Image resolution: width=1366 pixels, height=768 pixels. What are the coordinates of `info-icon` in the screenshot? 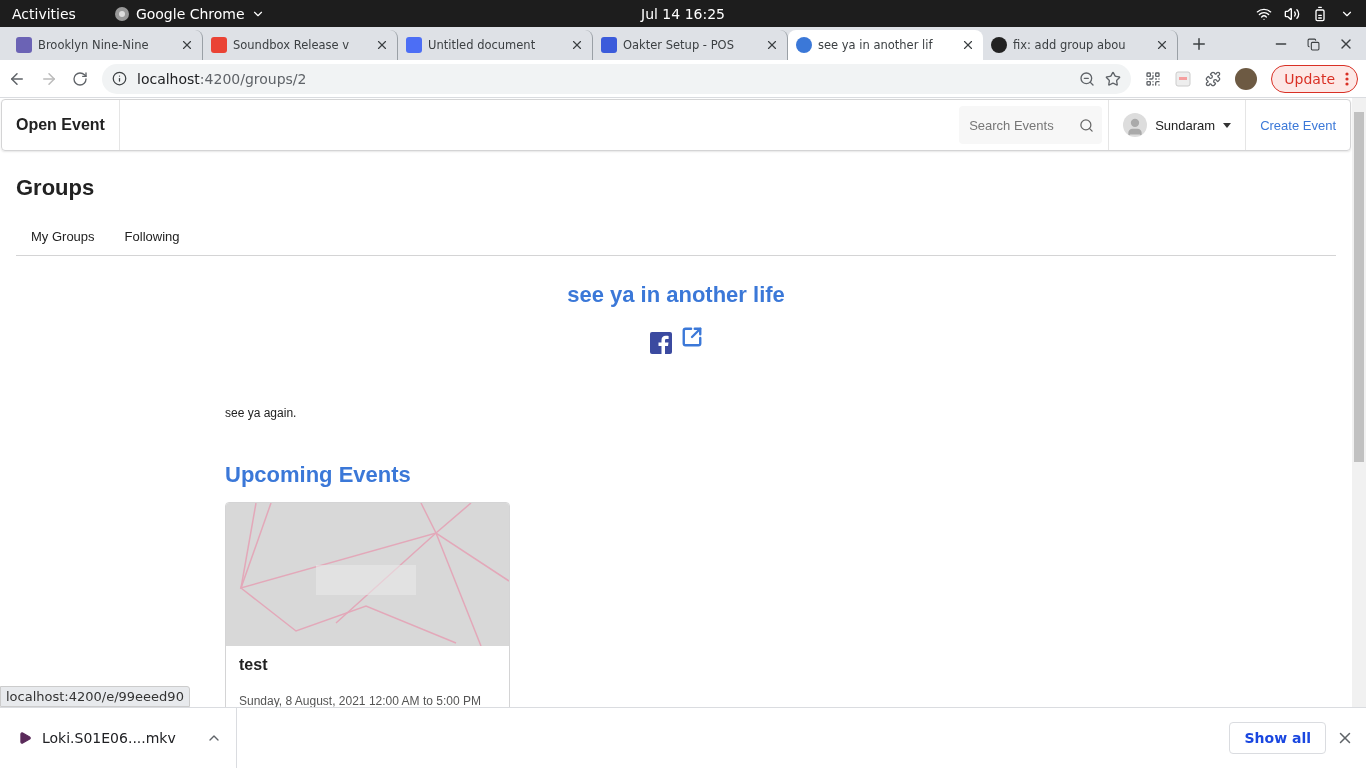 It's located at (119, 78).